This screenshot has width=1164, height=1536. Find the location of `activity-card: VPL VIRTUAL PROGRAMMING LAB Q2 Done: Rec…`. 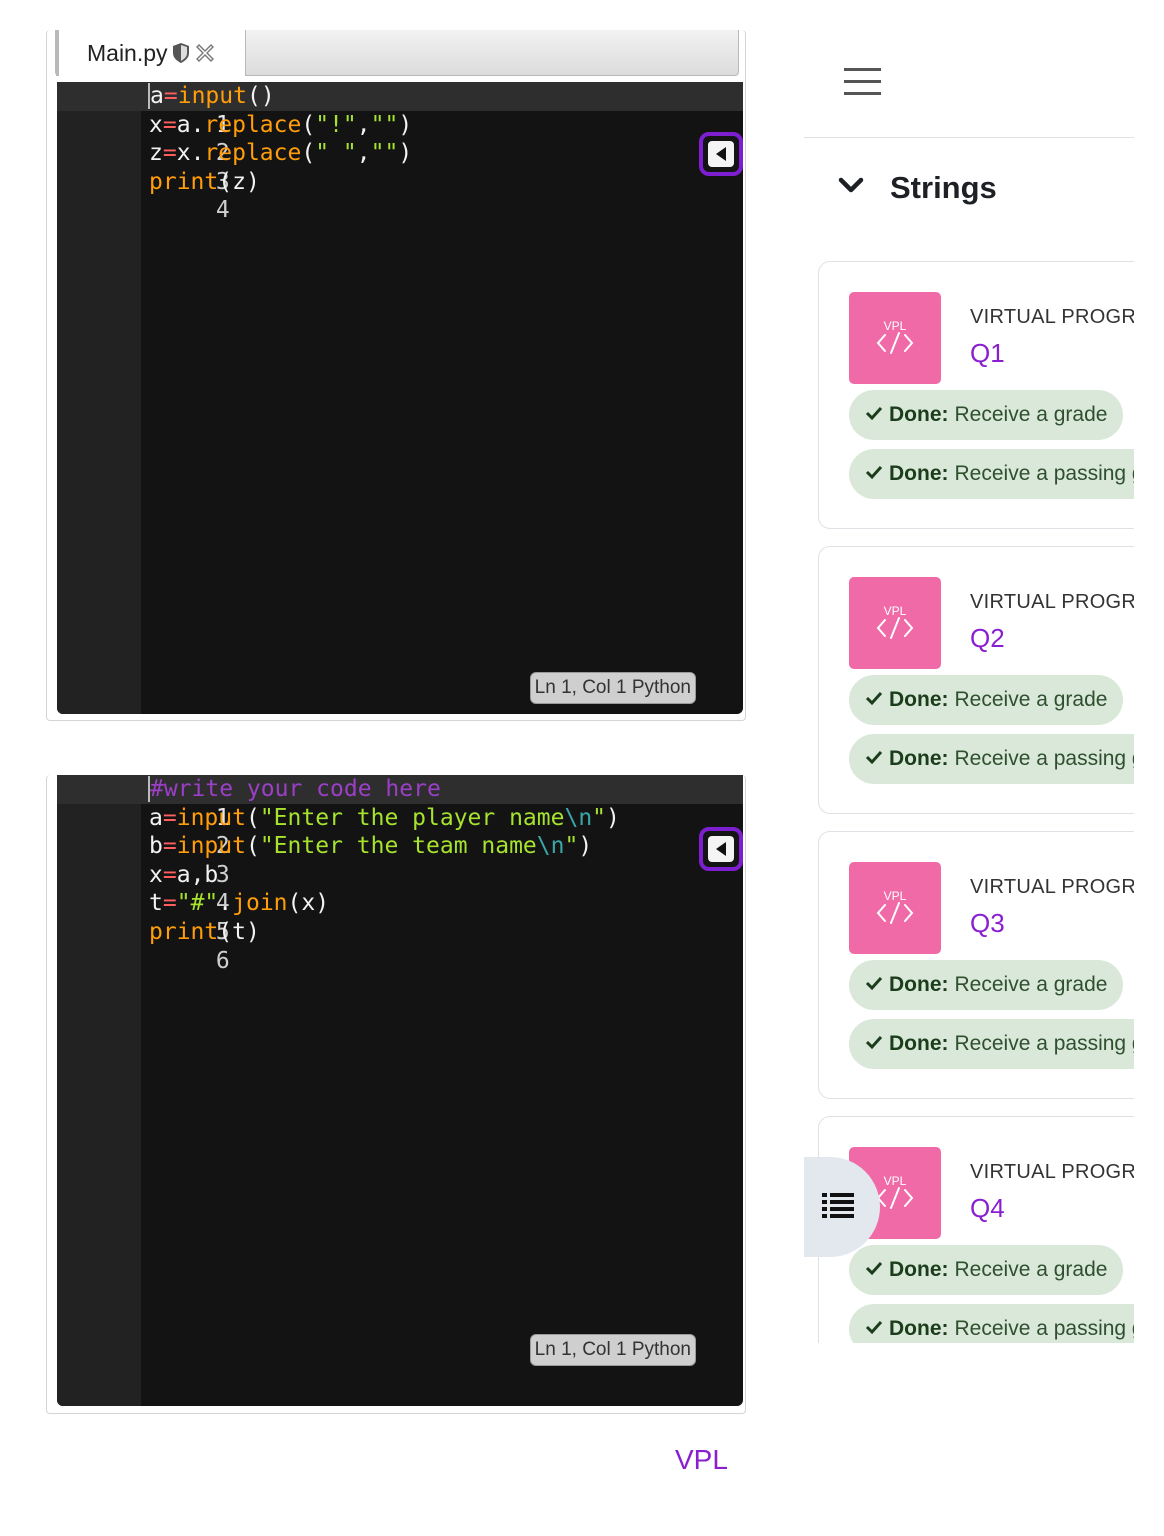

activity-card: VPL VIRTUAL PROGRAMMING LAB Q2 Done: Rec… is located at coordinates (976, 680).